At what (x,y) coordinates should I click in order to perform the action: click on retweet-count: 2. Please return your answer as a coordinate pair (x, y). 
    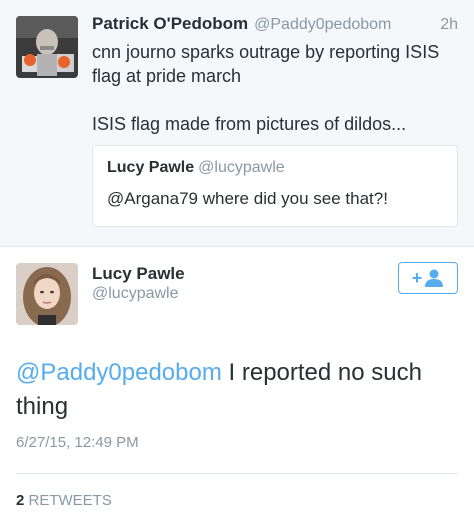
    Looking at the image, I should click on (20, 500).